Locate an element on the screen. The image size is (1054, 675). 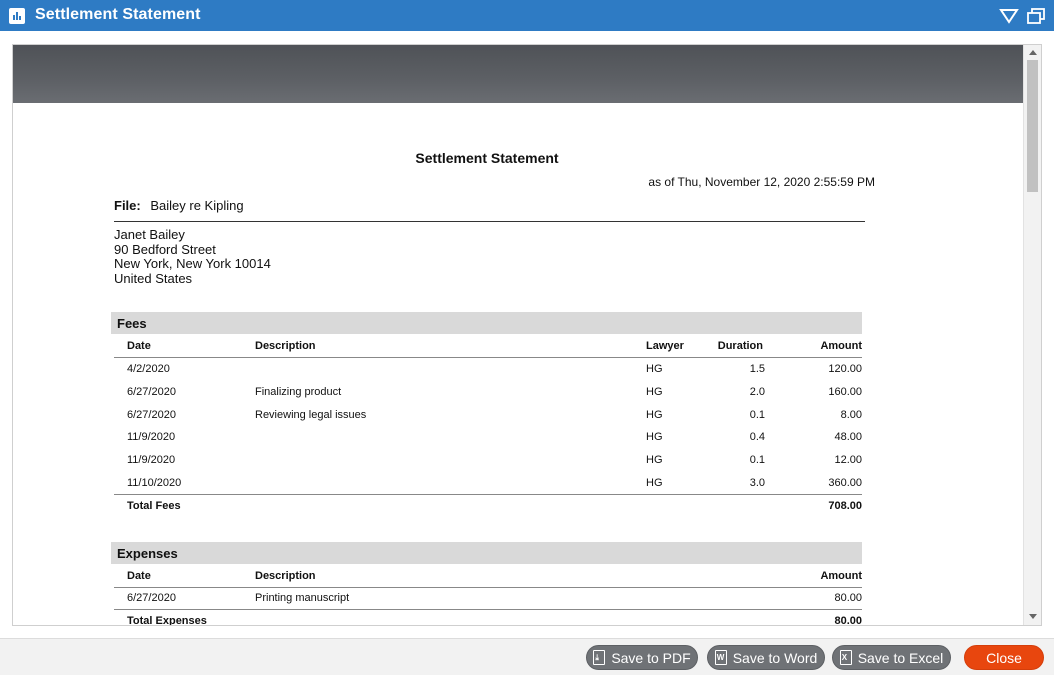
fees-section-heading: Fees is located at coordinates (486, 323).